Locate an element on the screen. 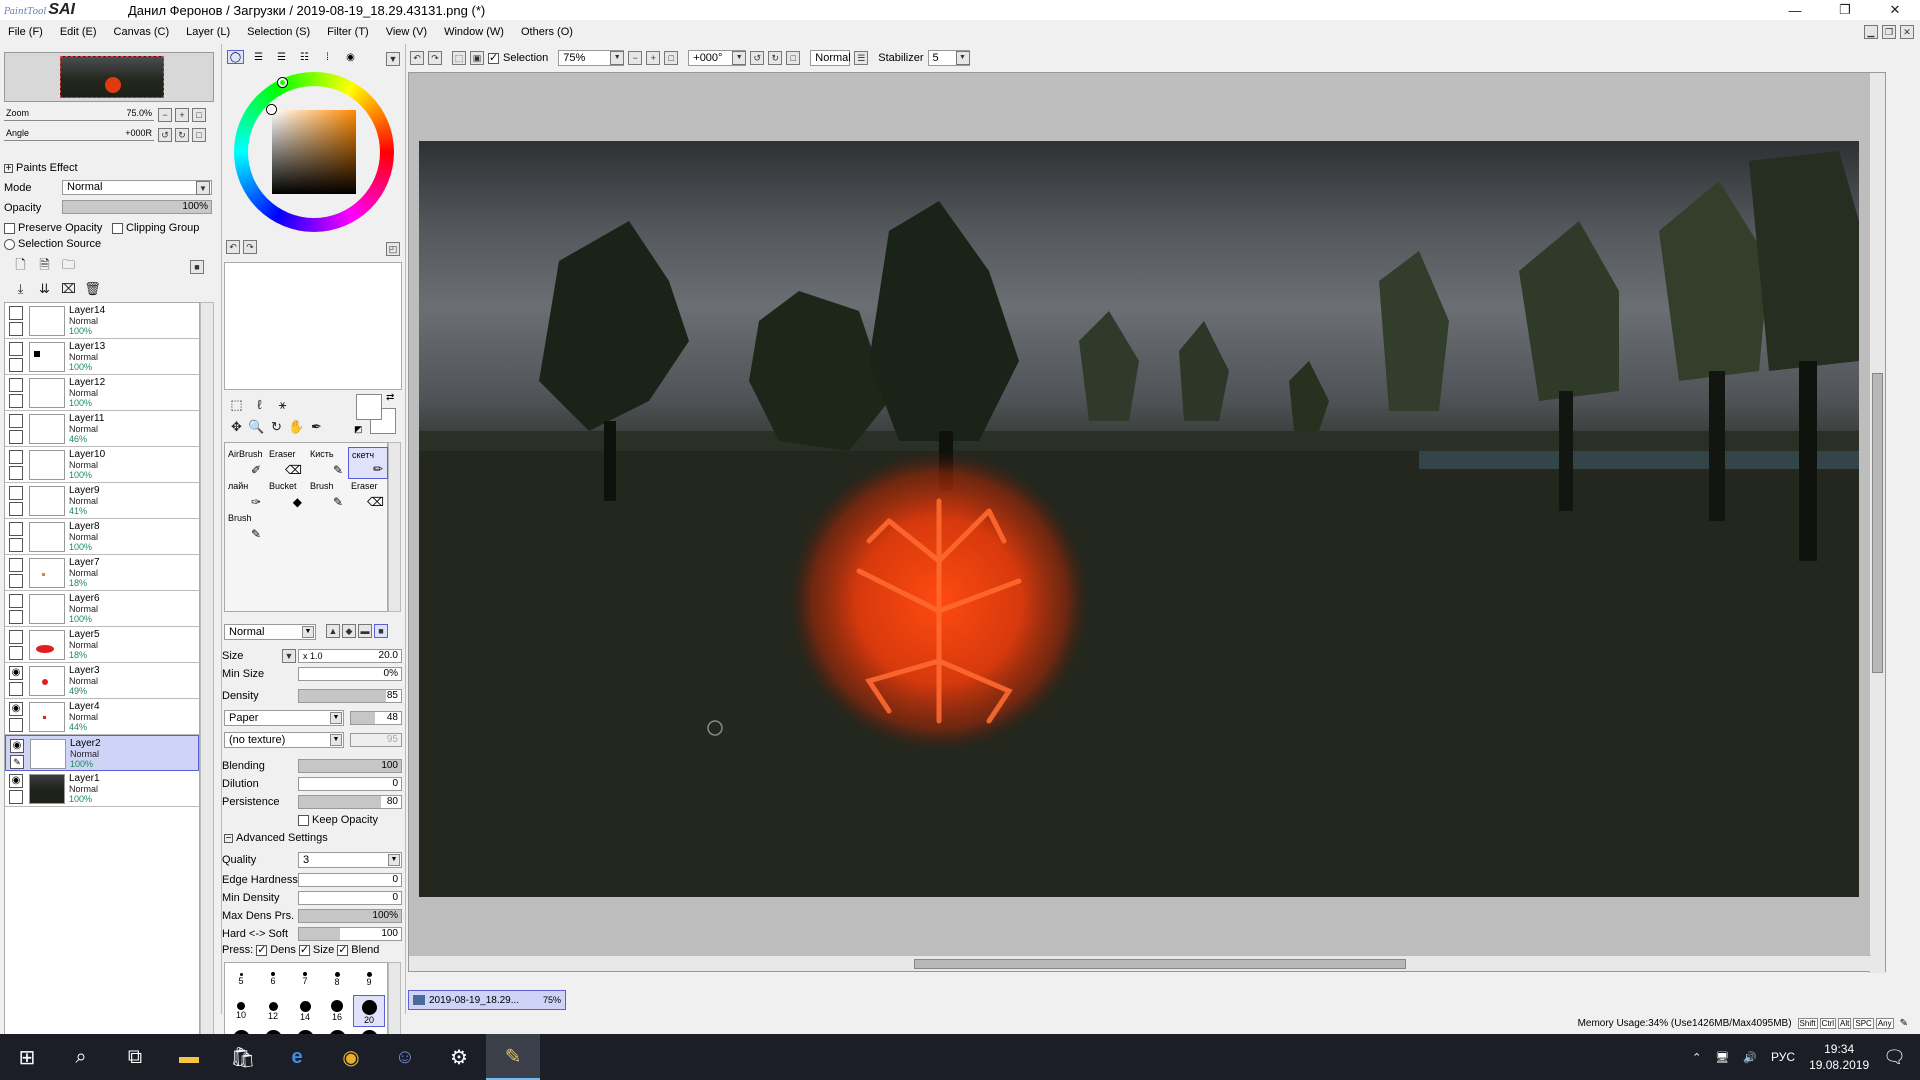  blending-slider: 100 is located at coordinates (350, 766).